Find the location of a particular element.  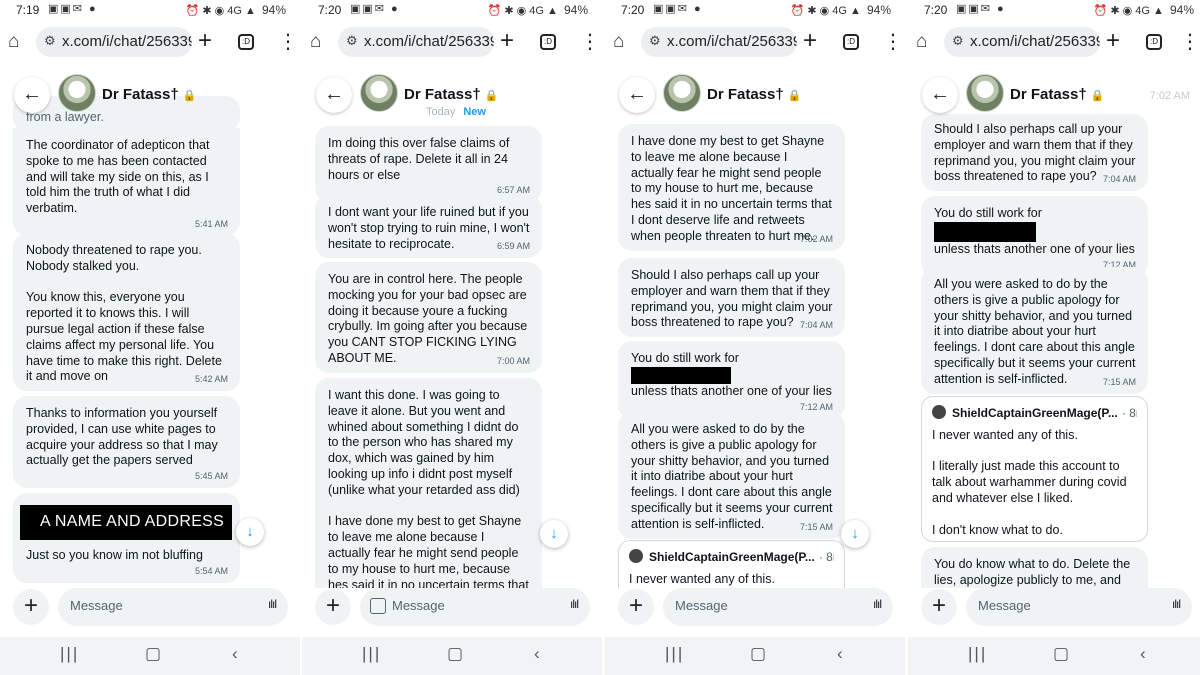

message-timestamp: 7:12 AM is located at coordinates (816, 406).